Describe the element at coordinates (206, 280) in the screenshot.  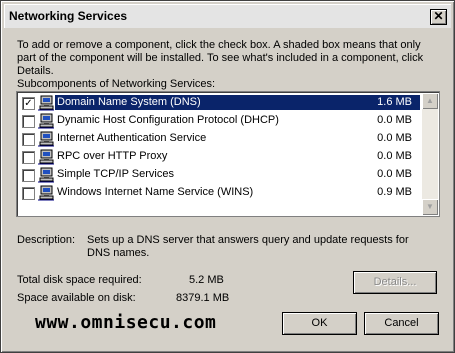
I see `disk-required-value: 5.2 MB` at that location.